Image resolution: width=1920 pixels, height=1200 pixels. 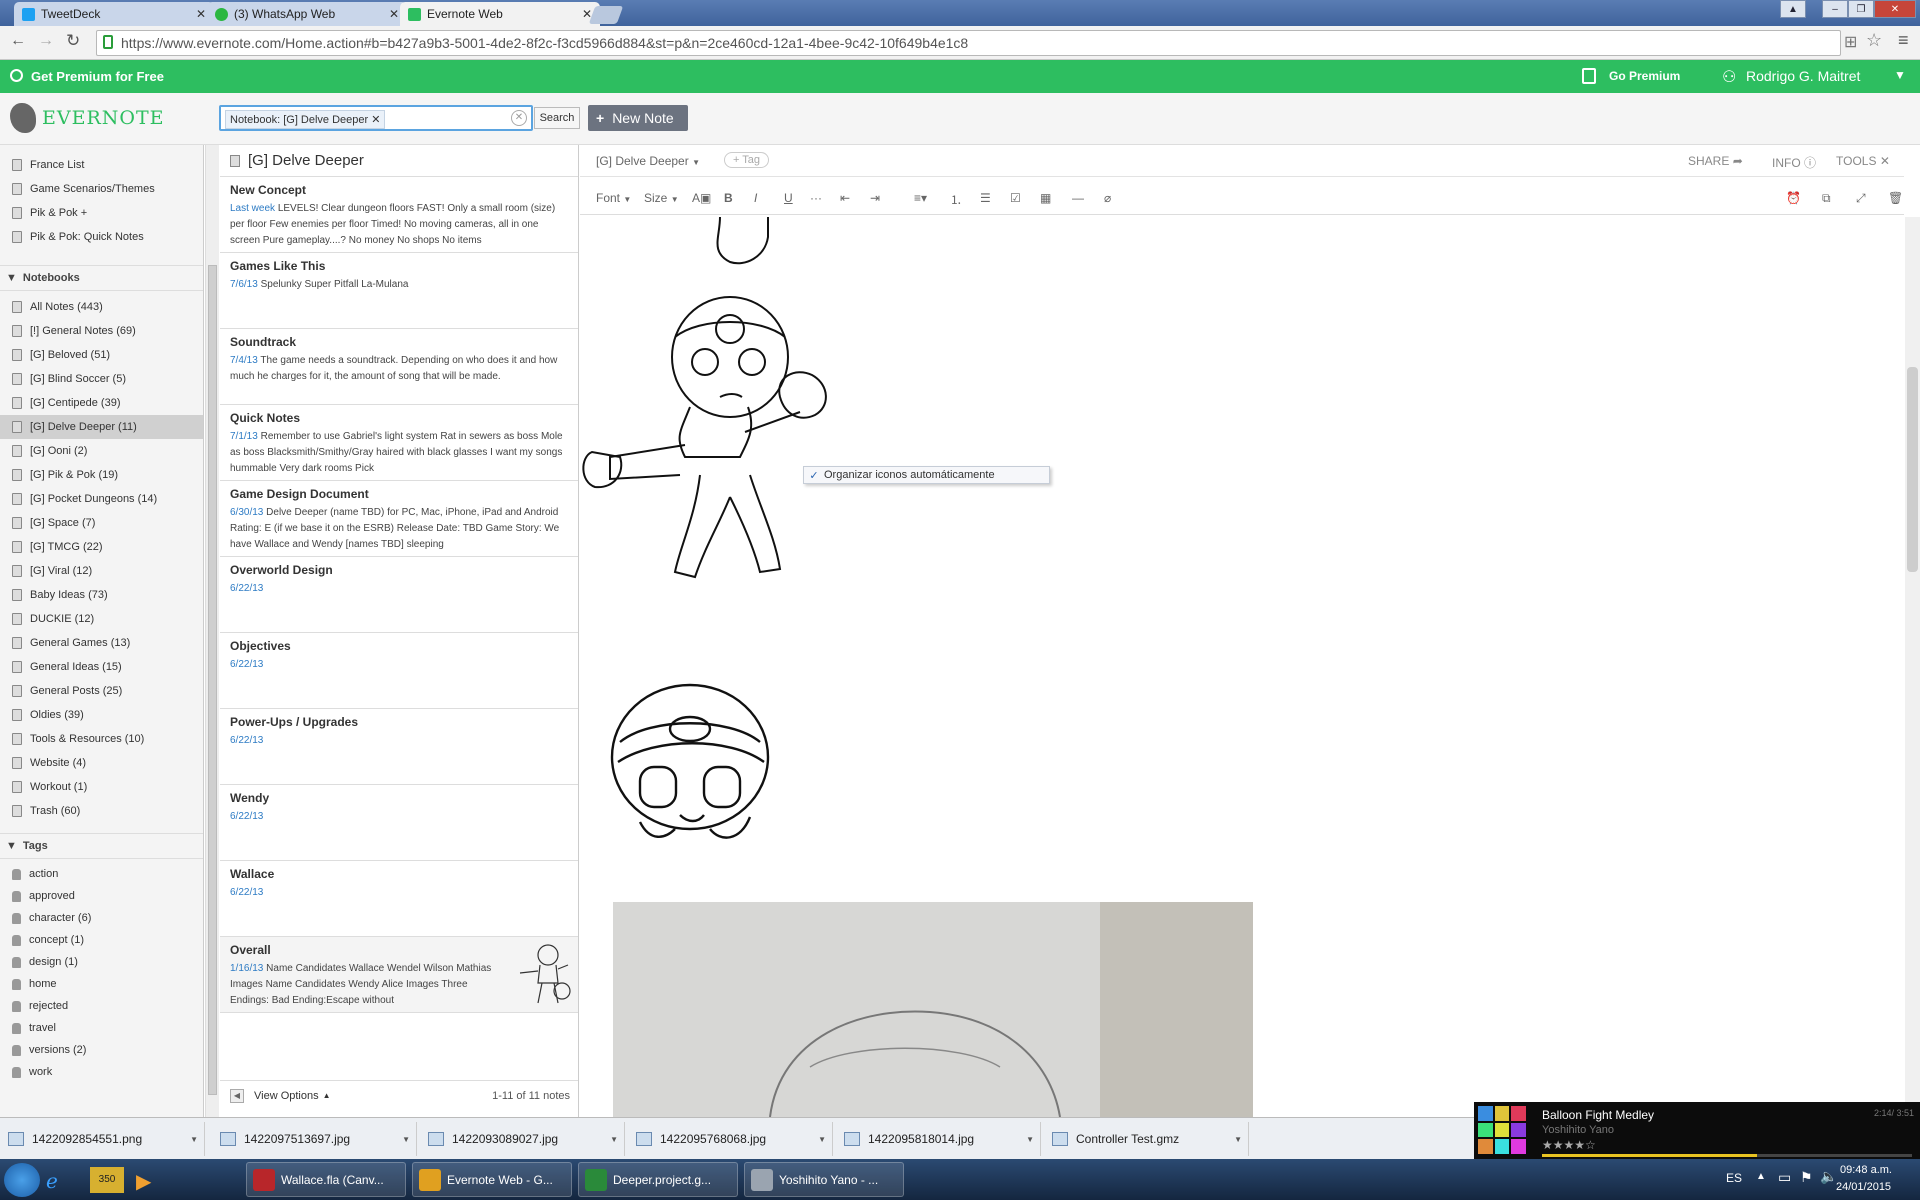 I want to click on new-tab-button, so click(x=606, y=15).